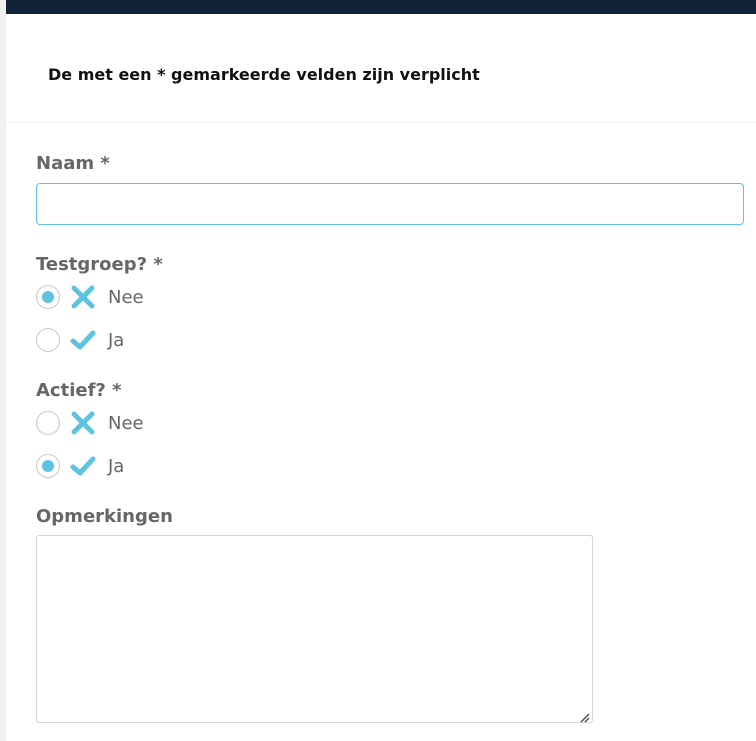 Image resolution: width=756 pixels, height=741 pixels. I want to click on actief-nee-label: Nee, so click(126, 423).